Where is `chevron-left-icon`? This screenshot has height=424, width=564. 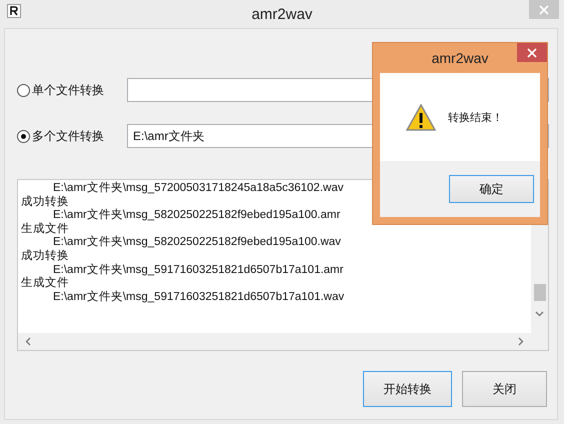 chevron-left-icon is located at coordinates (28, 341).